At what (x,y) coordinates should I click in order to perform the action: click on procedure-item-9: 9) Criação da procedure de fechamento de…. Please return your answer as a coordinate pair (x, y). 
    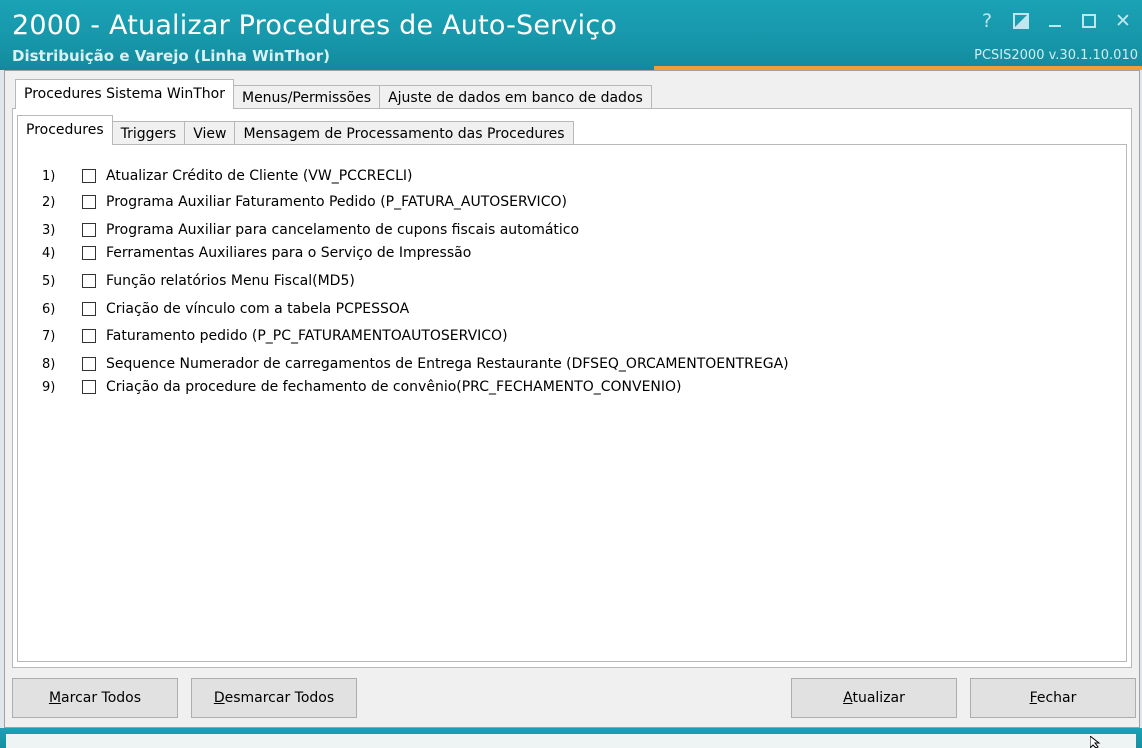
    Looking at the image, I should click on (415, 387).